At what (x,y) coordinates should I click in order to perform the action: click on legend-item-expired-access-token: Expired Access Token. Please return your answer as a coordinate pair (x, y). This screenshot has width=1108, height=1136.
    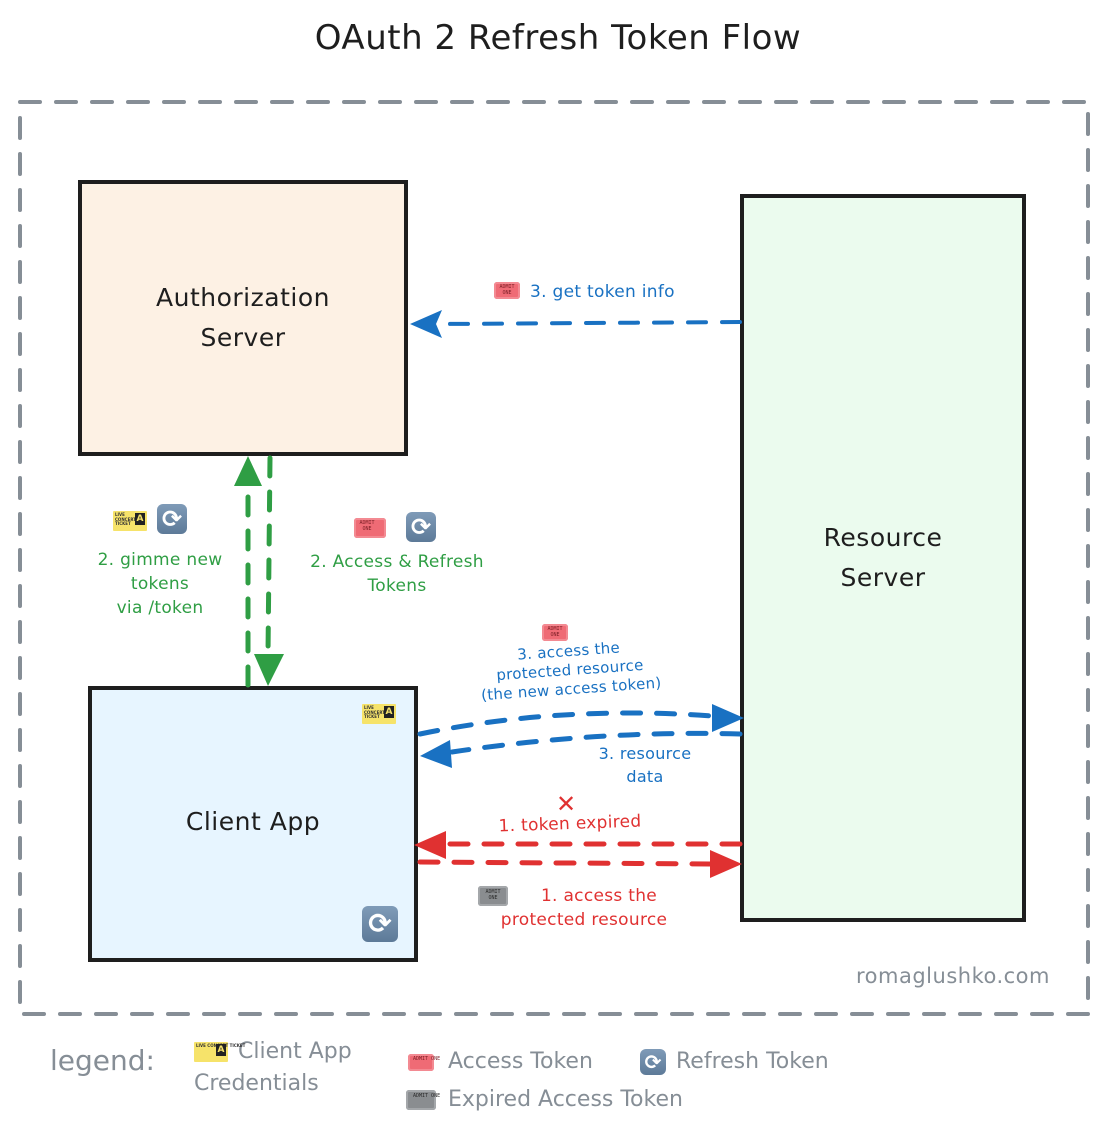
    Looking at the image, I should click on (544, 1100).